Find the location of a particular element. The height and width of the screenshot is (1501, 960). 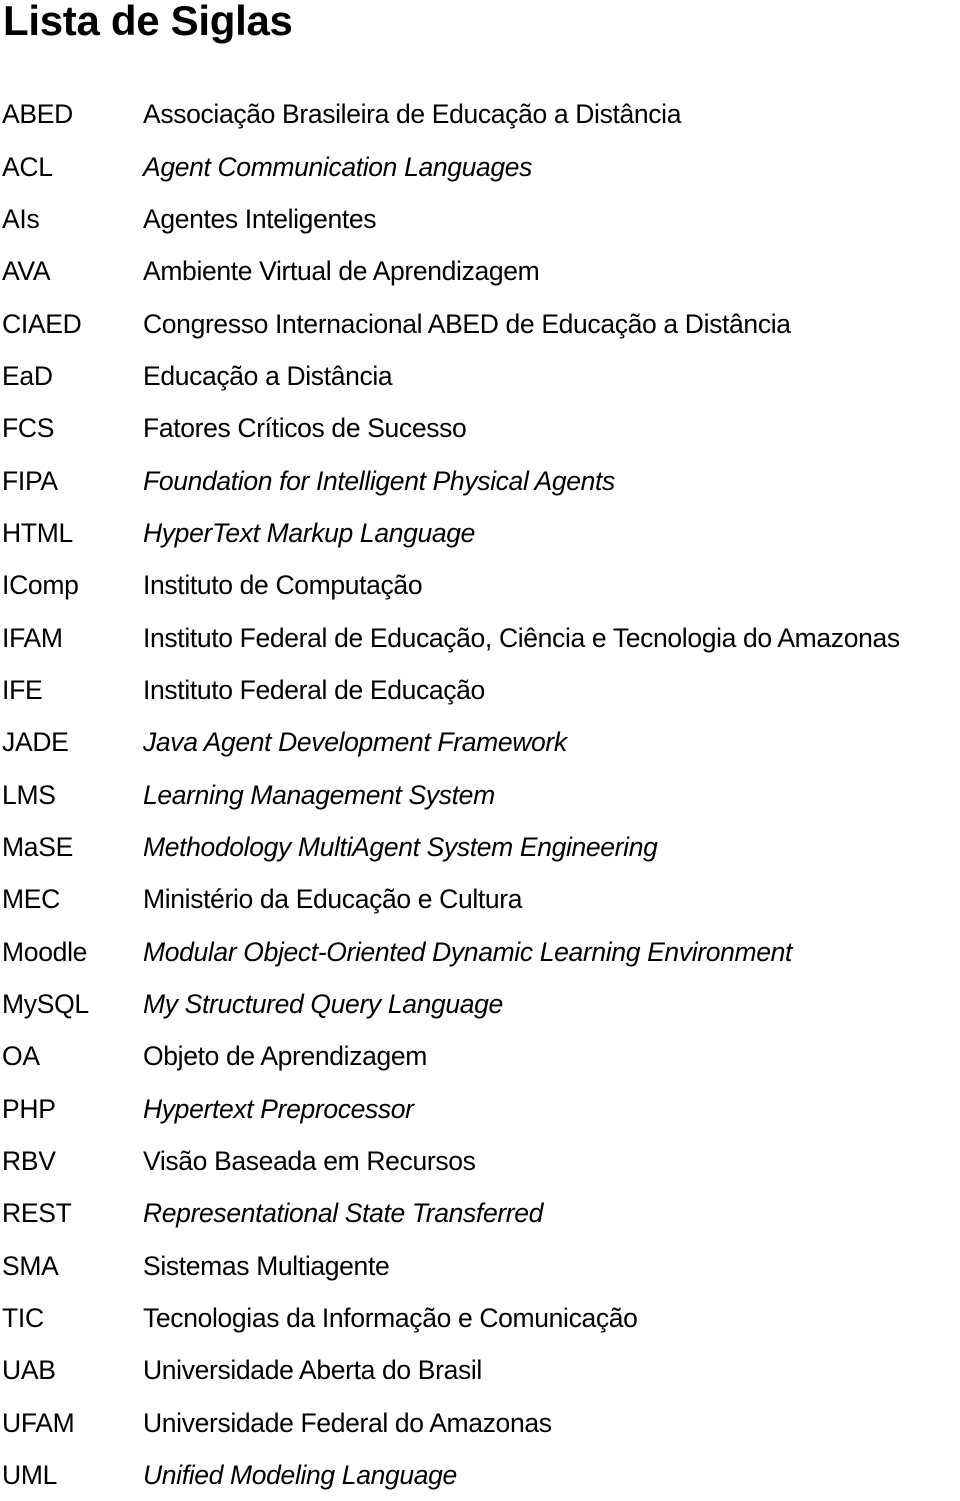

acronym-definition: Tecnologias da Informação e Comunicação is located at coordinates (390, 1318).